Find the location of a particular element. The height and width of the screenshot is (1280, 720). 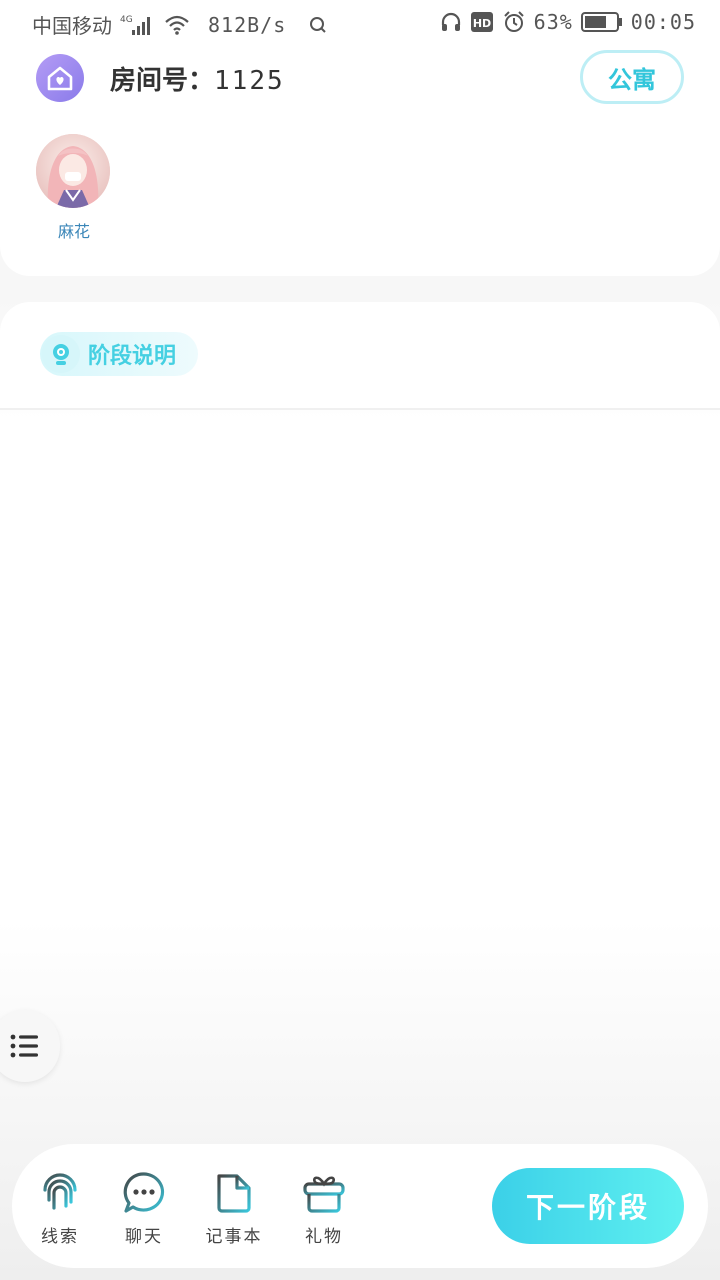

nav-gift-label: 礼物 is located at coordinates (324, 1237).